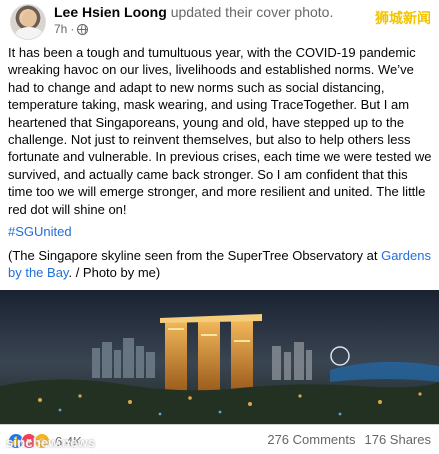 This screenshot has height=454, width=439. I want to click on avatar, so click(28, 22).